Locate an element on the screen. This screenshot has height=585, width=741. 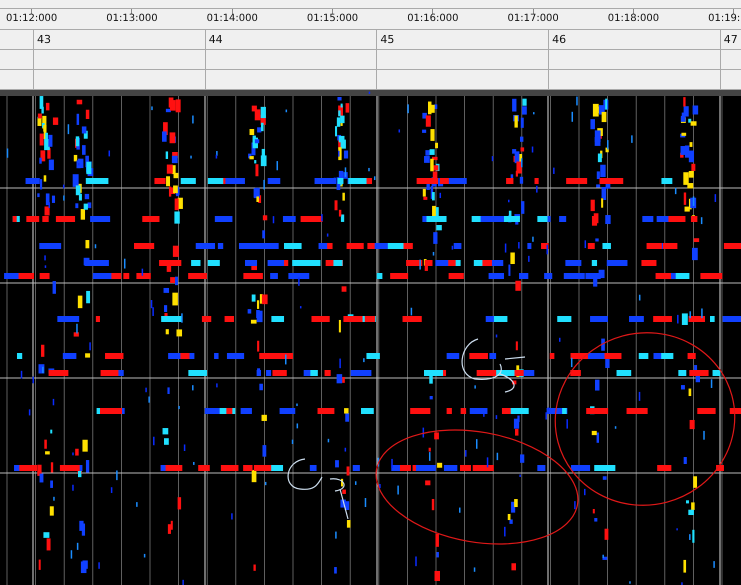
time-label: 01:14:000 is located at coordinates (232, 18).